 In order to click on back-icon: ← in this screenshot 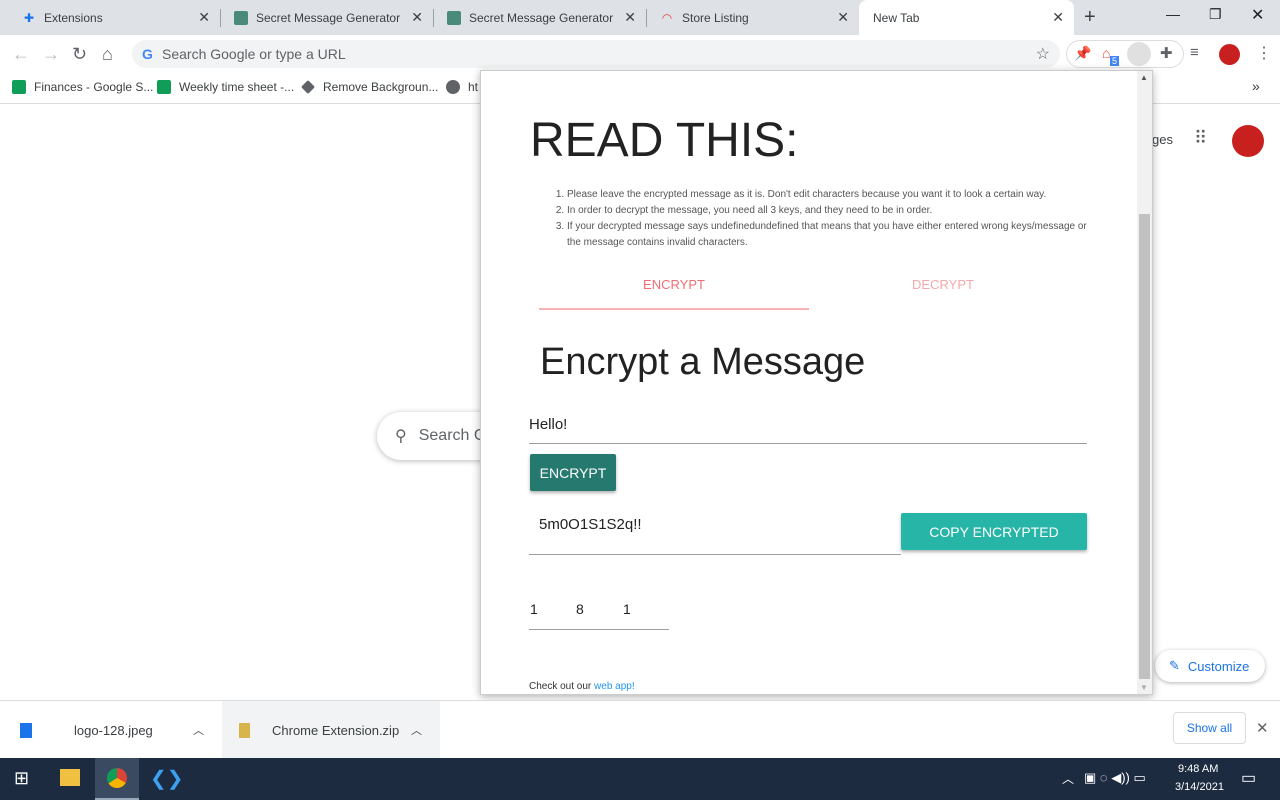, I will do `click(21, 54)`.